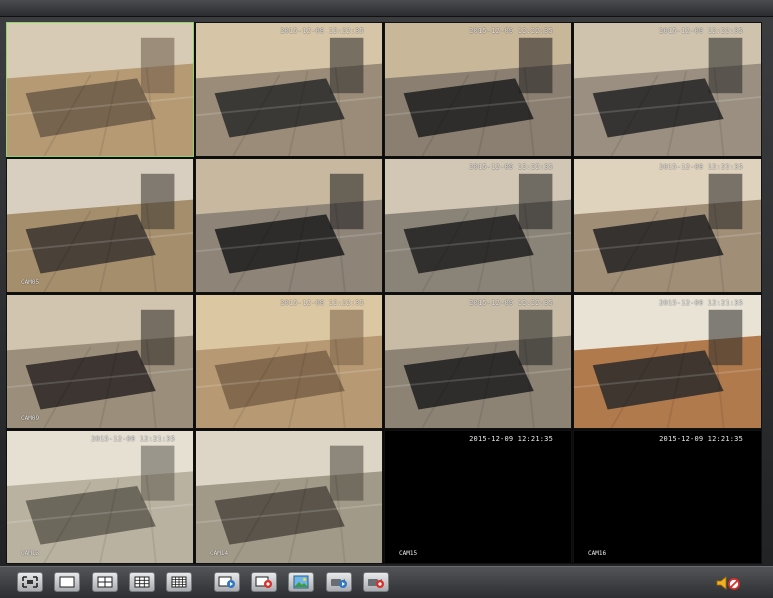 The height and width of the screenshot is (598, 773). I want to click on remote-play-button, so click(339, 582).